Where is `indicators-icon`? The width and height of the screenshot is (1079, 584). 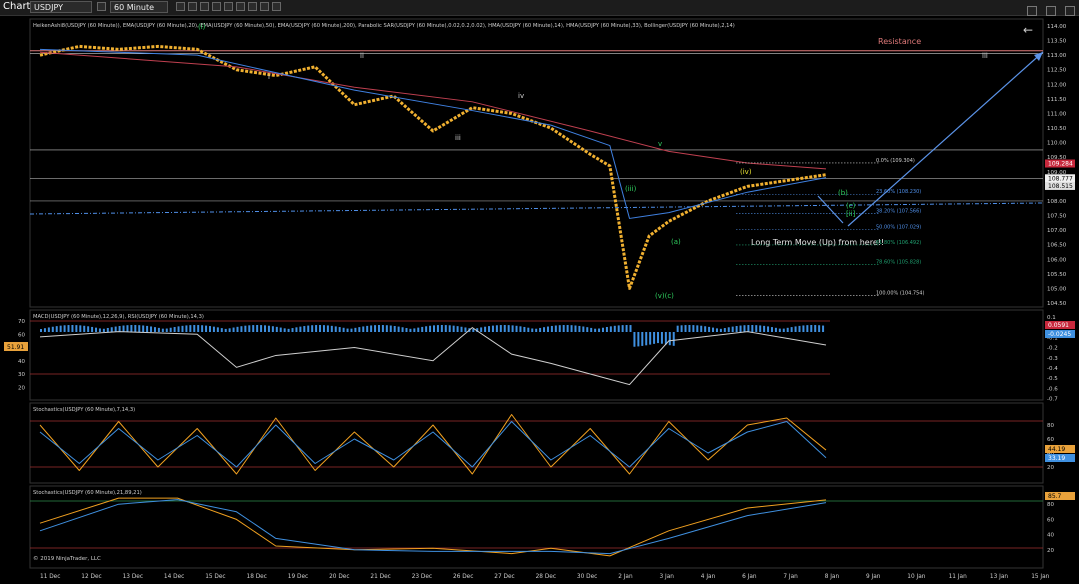 indicators-icon is located at coordinates (228, 6).